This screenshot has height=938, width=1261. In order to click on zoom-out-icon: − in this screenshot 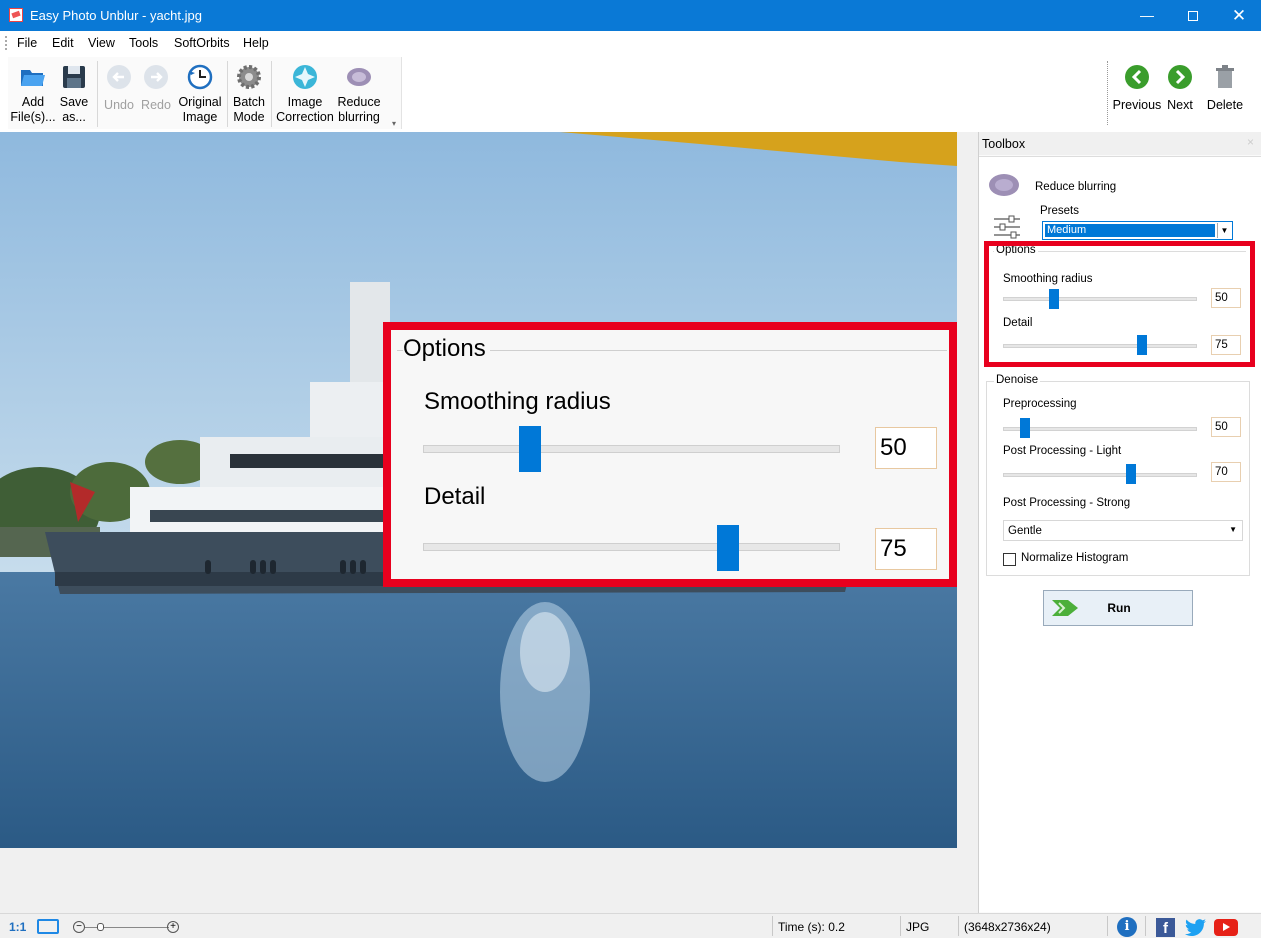, I will do `click(79, 927)`.